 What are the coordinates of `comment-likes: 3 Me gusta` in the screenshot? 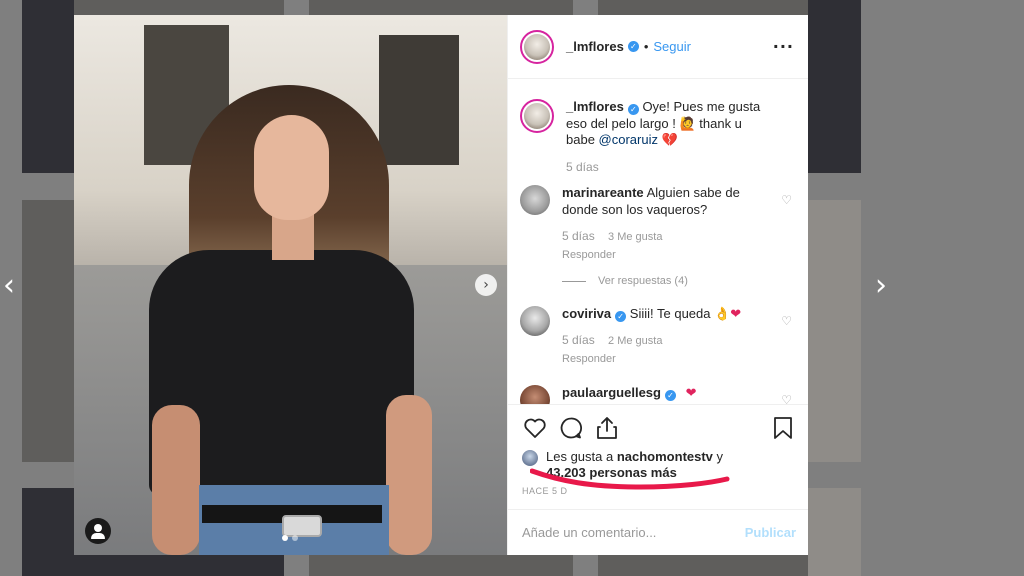 It's located at (635, 237).